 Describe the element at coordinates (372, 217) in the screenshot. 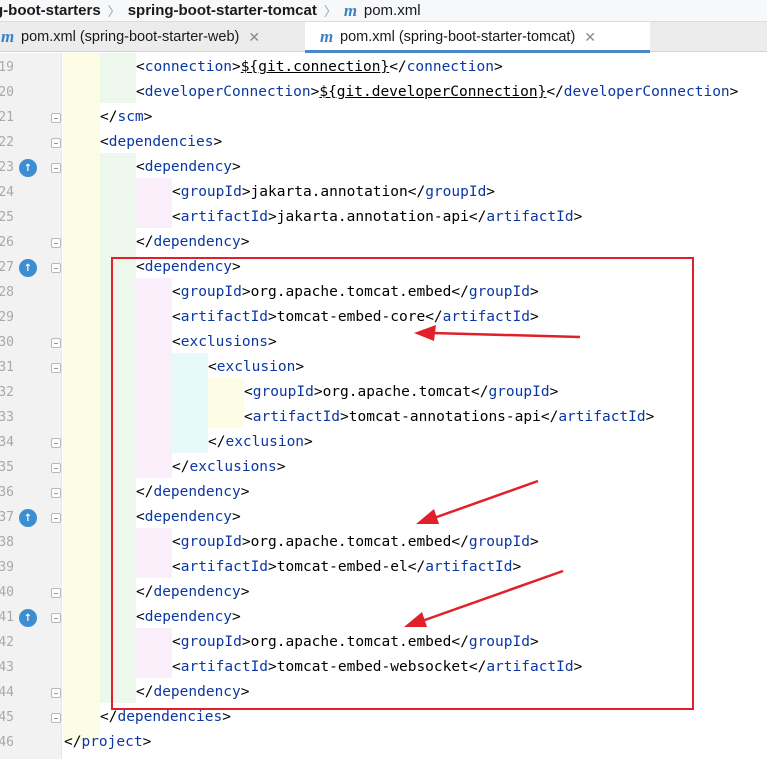

I see `xml-text: jakarta.annotation-api` at that location.